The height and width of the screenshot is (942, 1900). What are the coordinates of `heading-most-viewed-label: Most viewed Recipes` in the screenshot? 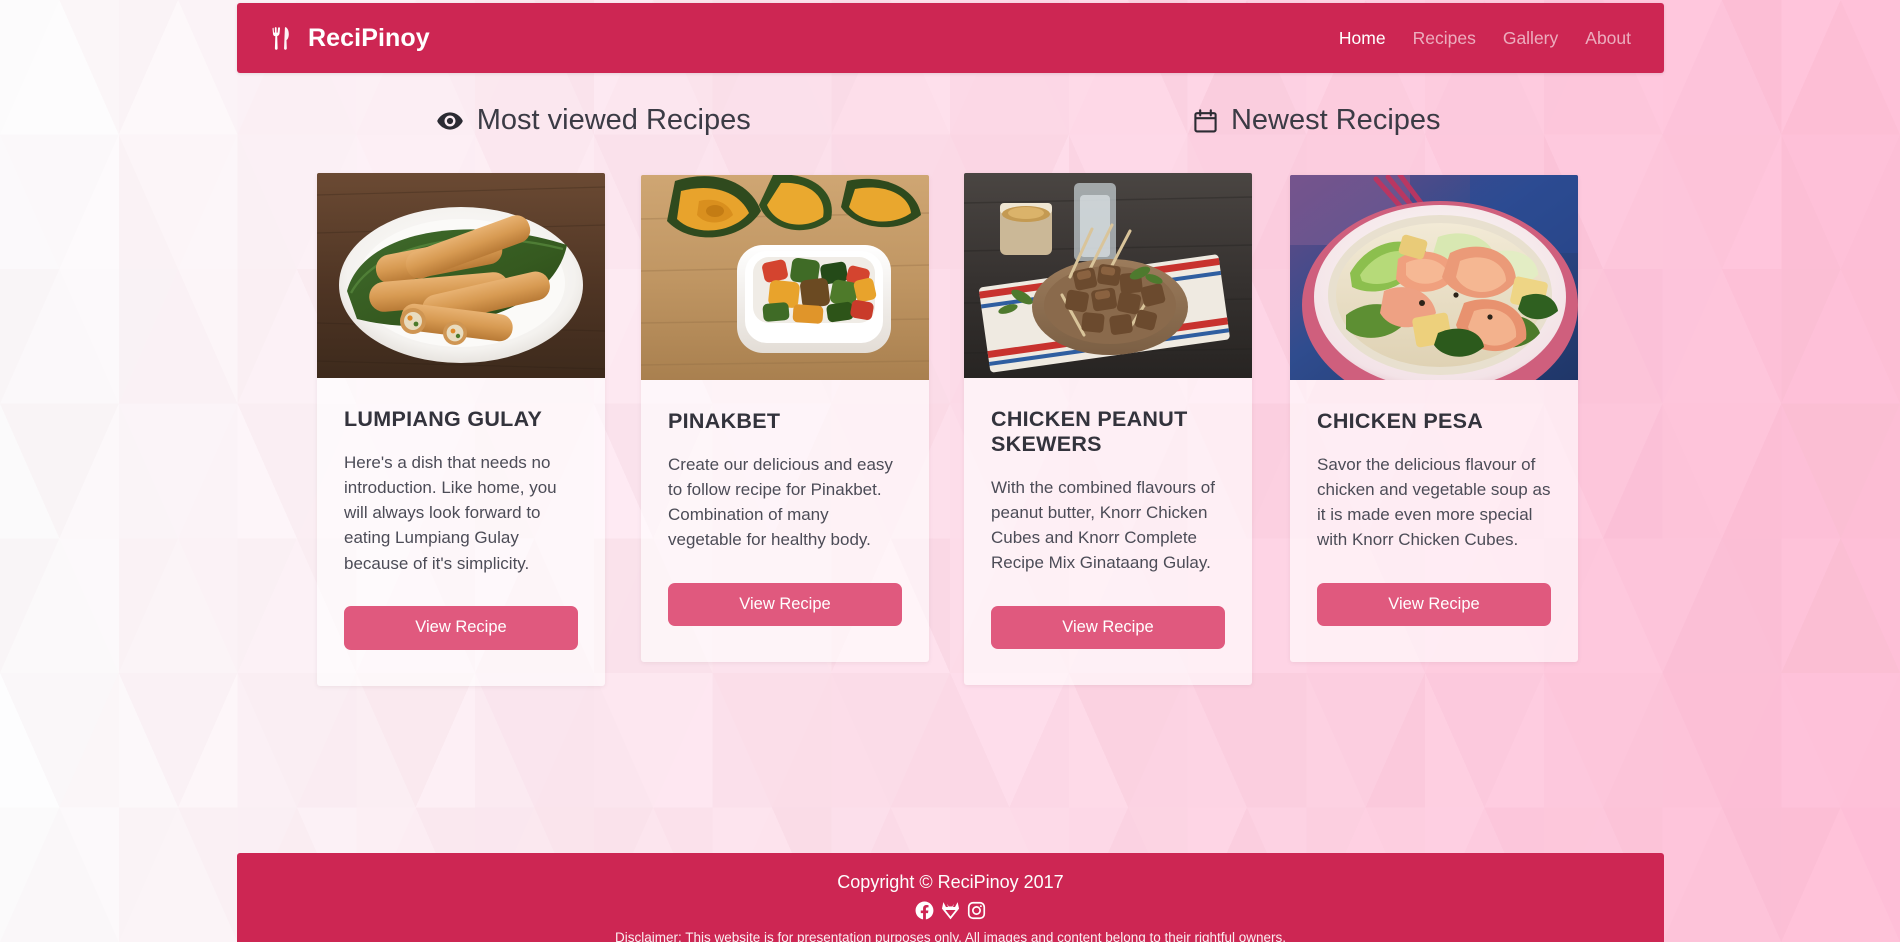 It's located at (613, 120).